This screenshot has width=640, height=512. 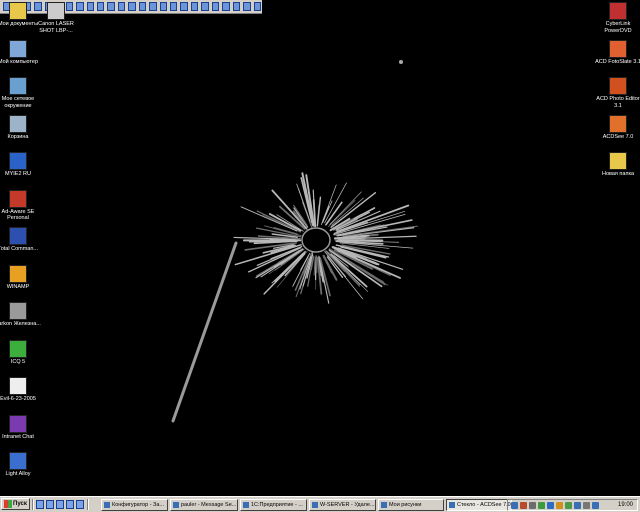 What do you see at coordinates (595, 505) in the screenshot?
I see `tray-language-icon` at bounding box center [595, 505].